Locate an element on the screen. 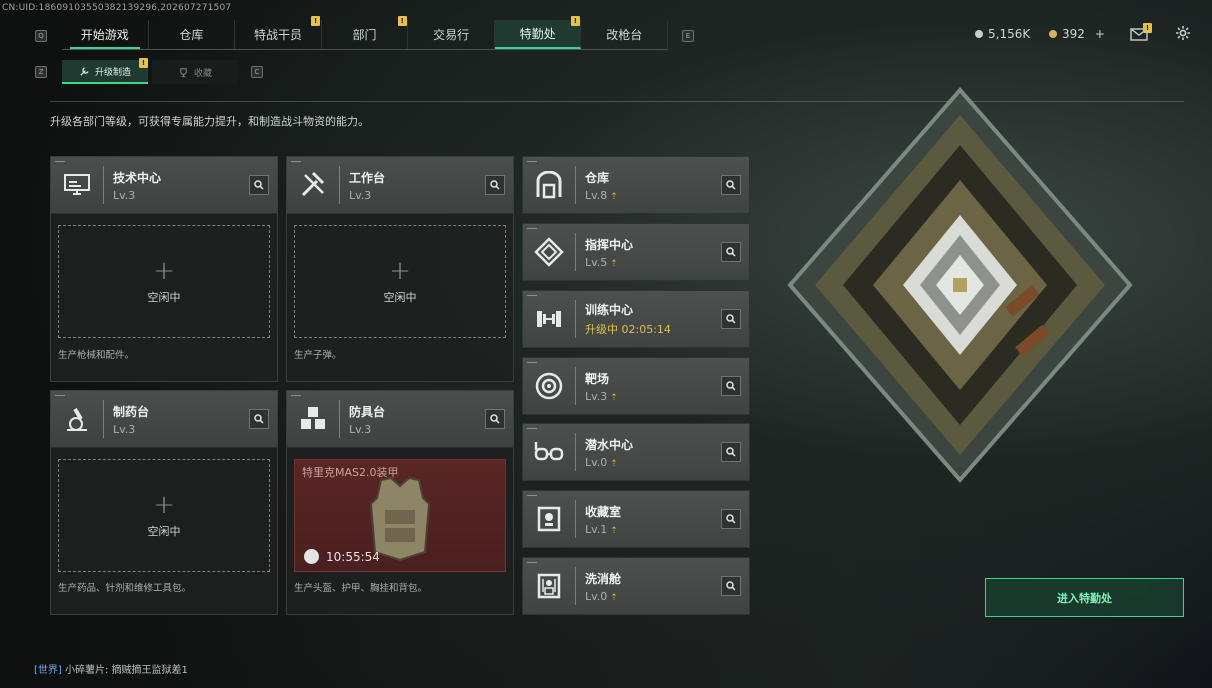  nav-next-key-hint: E is located at coordinates (688, 36).